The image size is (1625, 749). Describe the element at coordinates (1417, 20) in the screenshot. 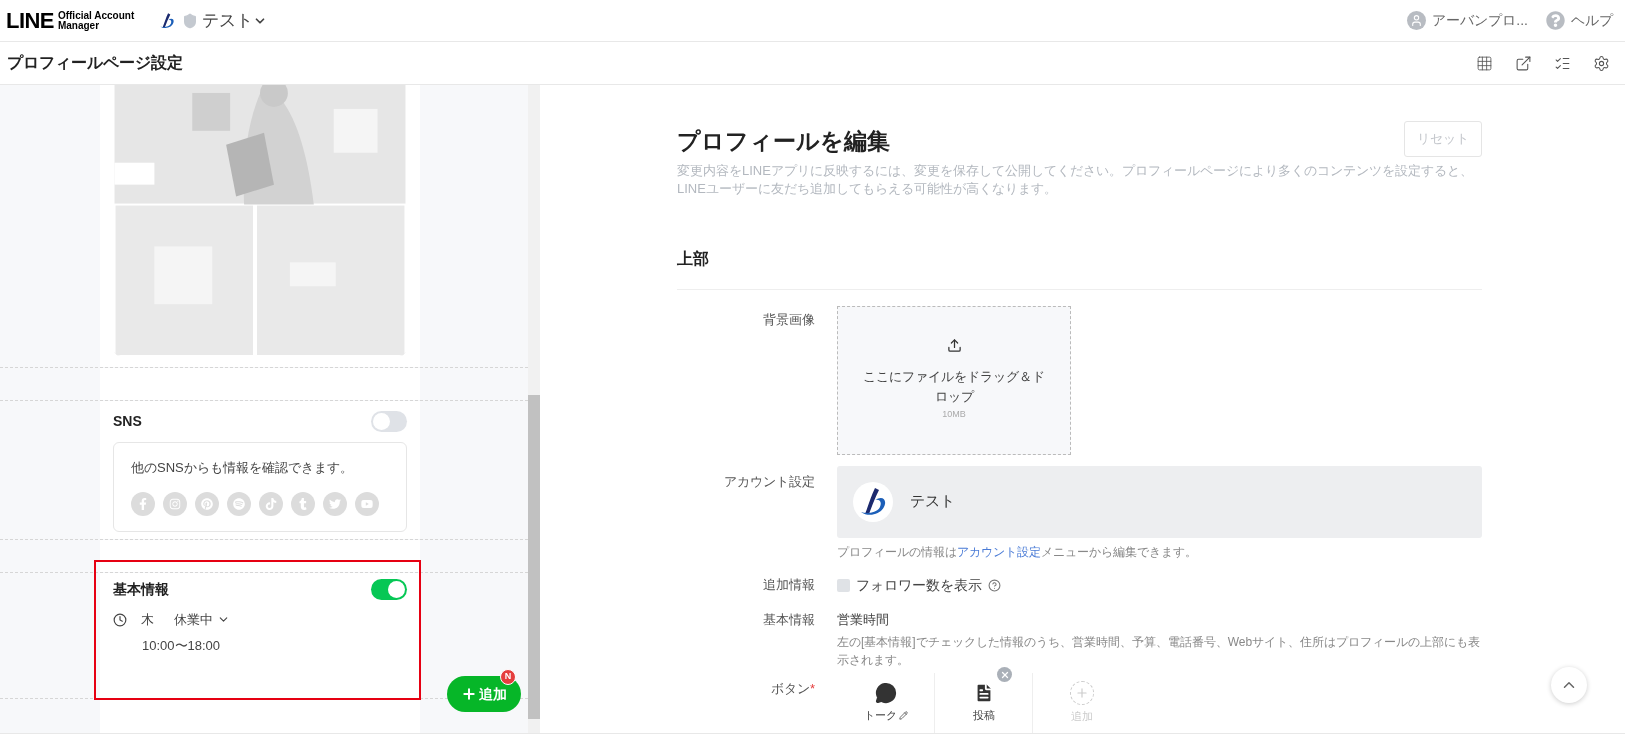

I see `avatar-icon` at that location.